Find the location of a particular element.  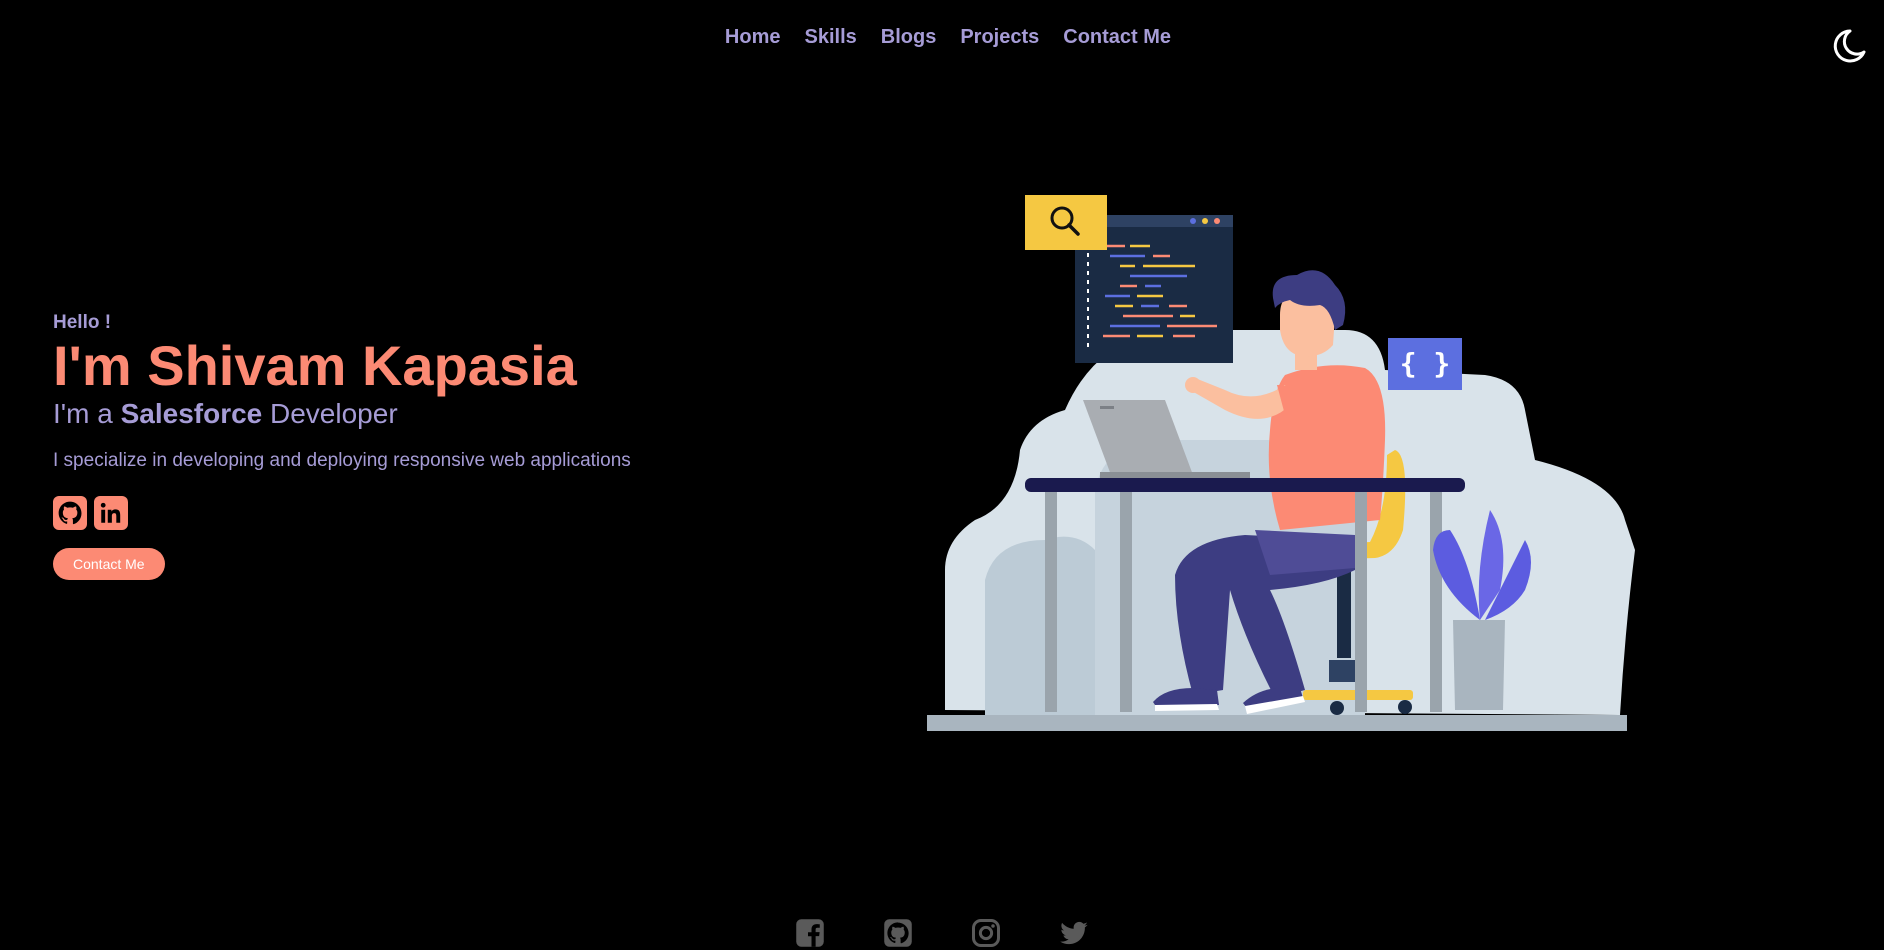

top-nav: Home Skills Blogs Projects Contact Me is located at coordinates (942, 37).